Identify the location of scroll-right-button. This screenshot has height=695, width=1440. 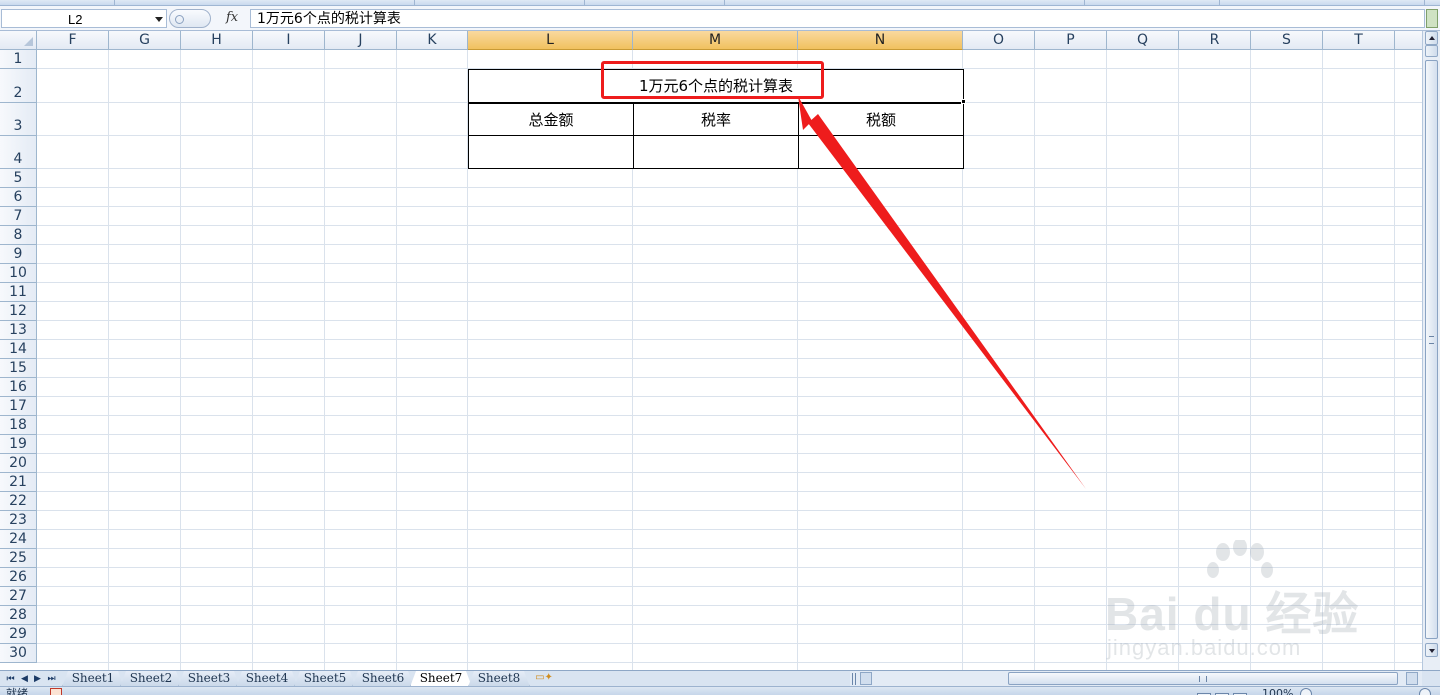
(1412, 678).